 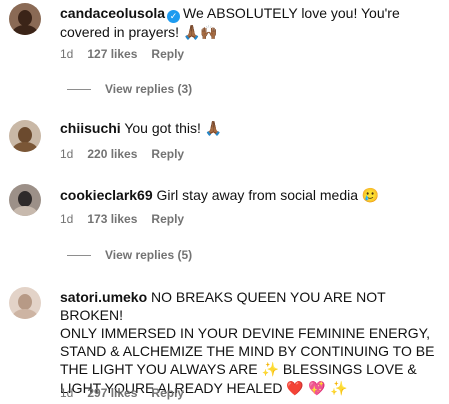 I want to click on comment-meta: 1d 297 likes Reply, so click(x=122, y=393).